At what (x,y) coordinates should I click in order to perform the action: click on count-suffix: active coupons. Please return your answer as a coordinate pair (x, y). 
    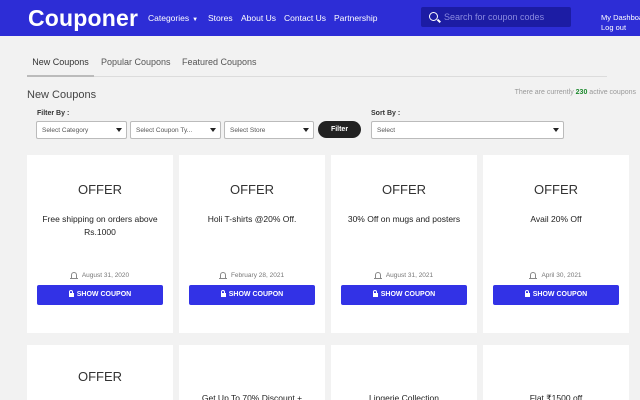
    Looking at the image, I should click on (612, 92).